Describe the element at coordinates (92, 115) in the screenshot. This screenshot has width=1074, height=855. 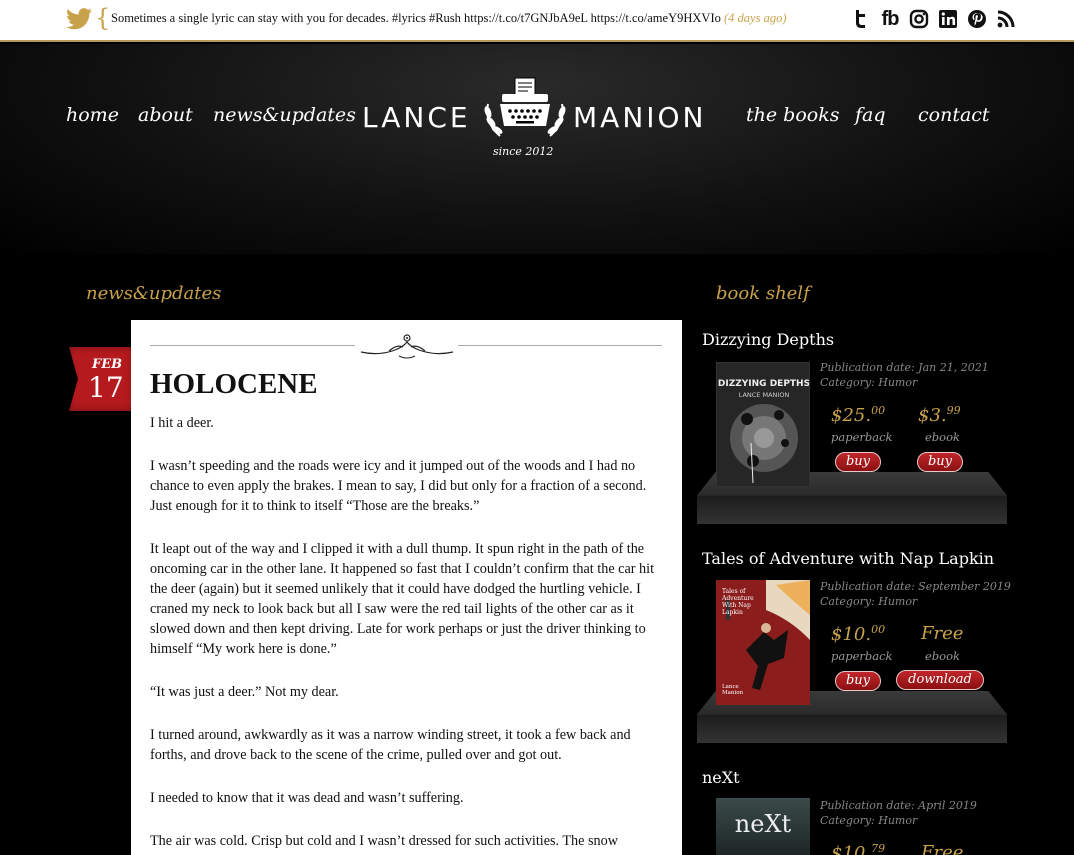
I see `nav-home: home` at that location.